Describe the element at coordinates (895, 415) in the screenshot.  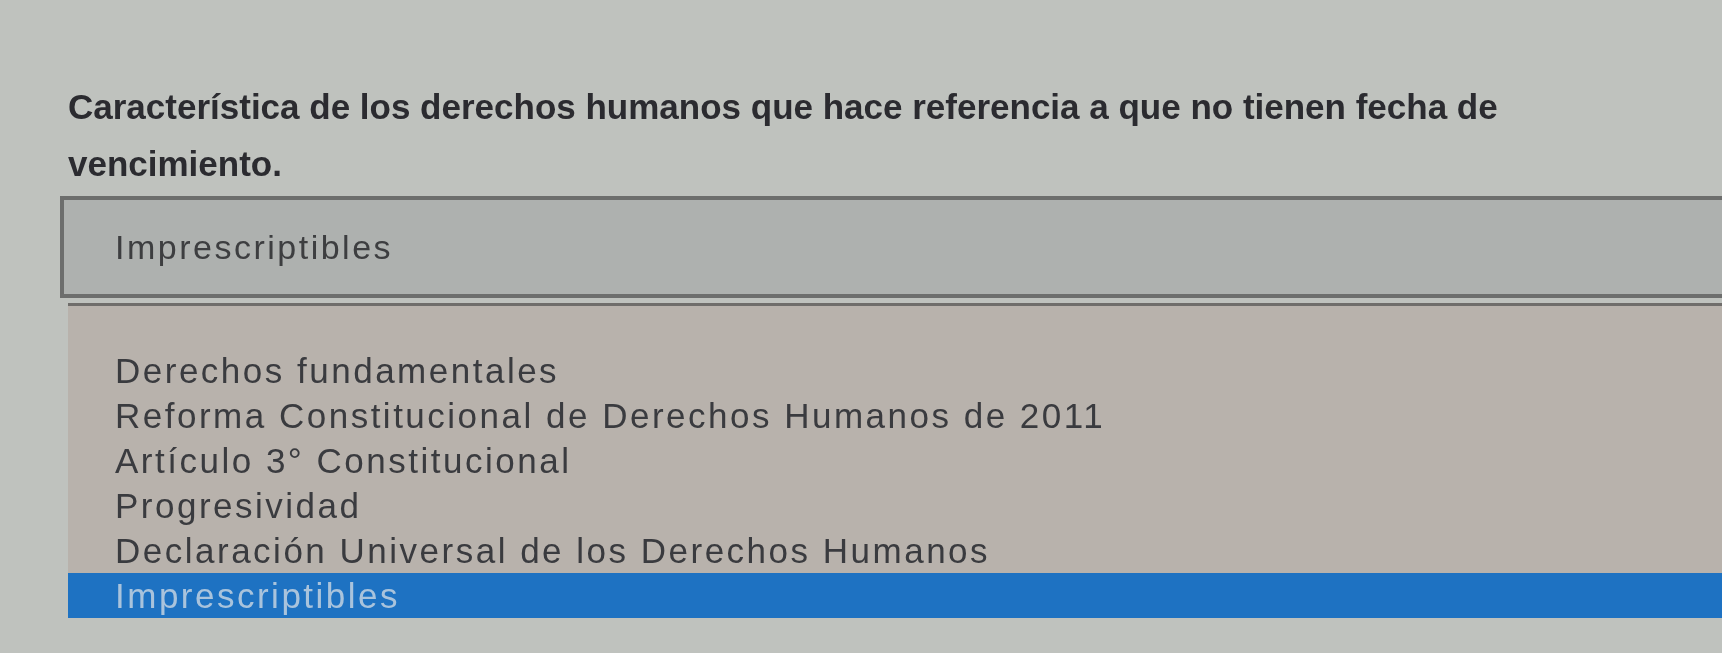
I see `dropdown-option: Reforma Constitucional de Derechos Humanos de 2011` at that location.